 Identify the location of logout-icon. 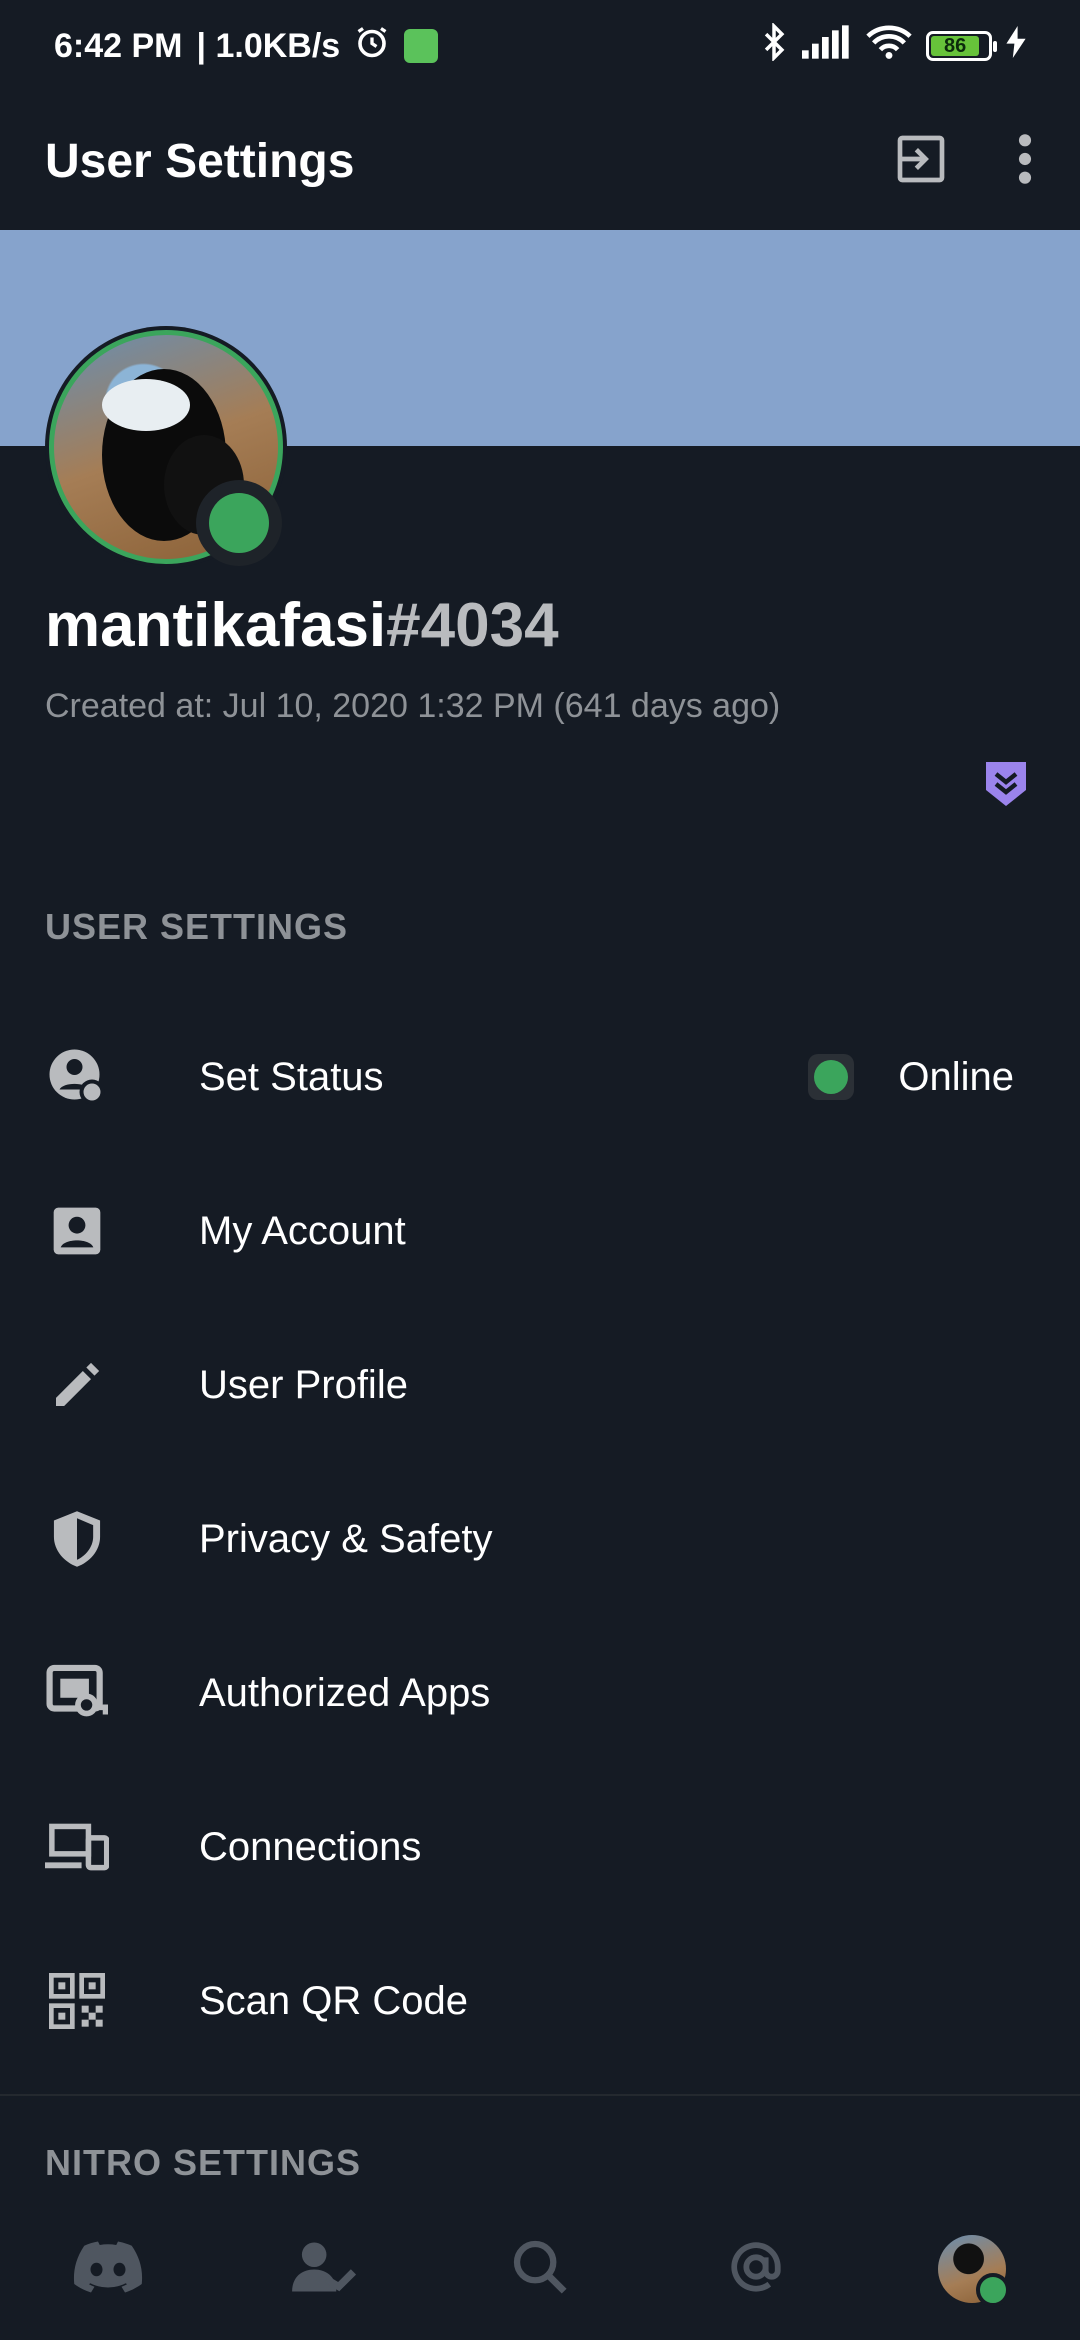
(921, 161).